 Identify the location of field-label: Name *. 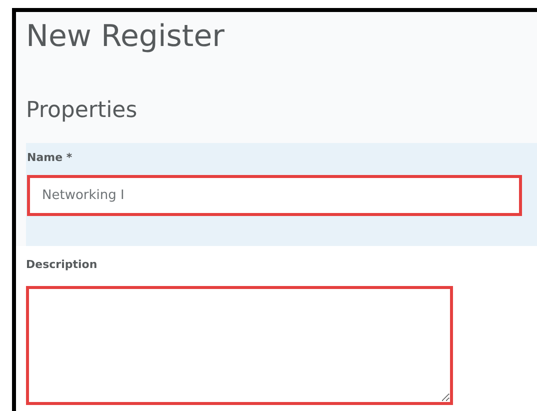
(50, 158).